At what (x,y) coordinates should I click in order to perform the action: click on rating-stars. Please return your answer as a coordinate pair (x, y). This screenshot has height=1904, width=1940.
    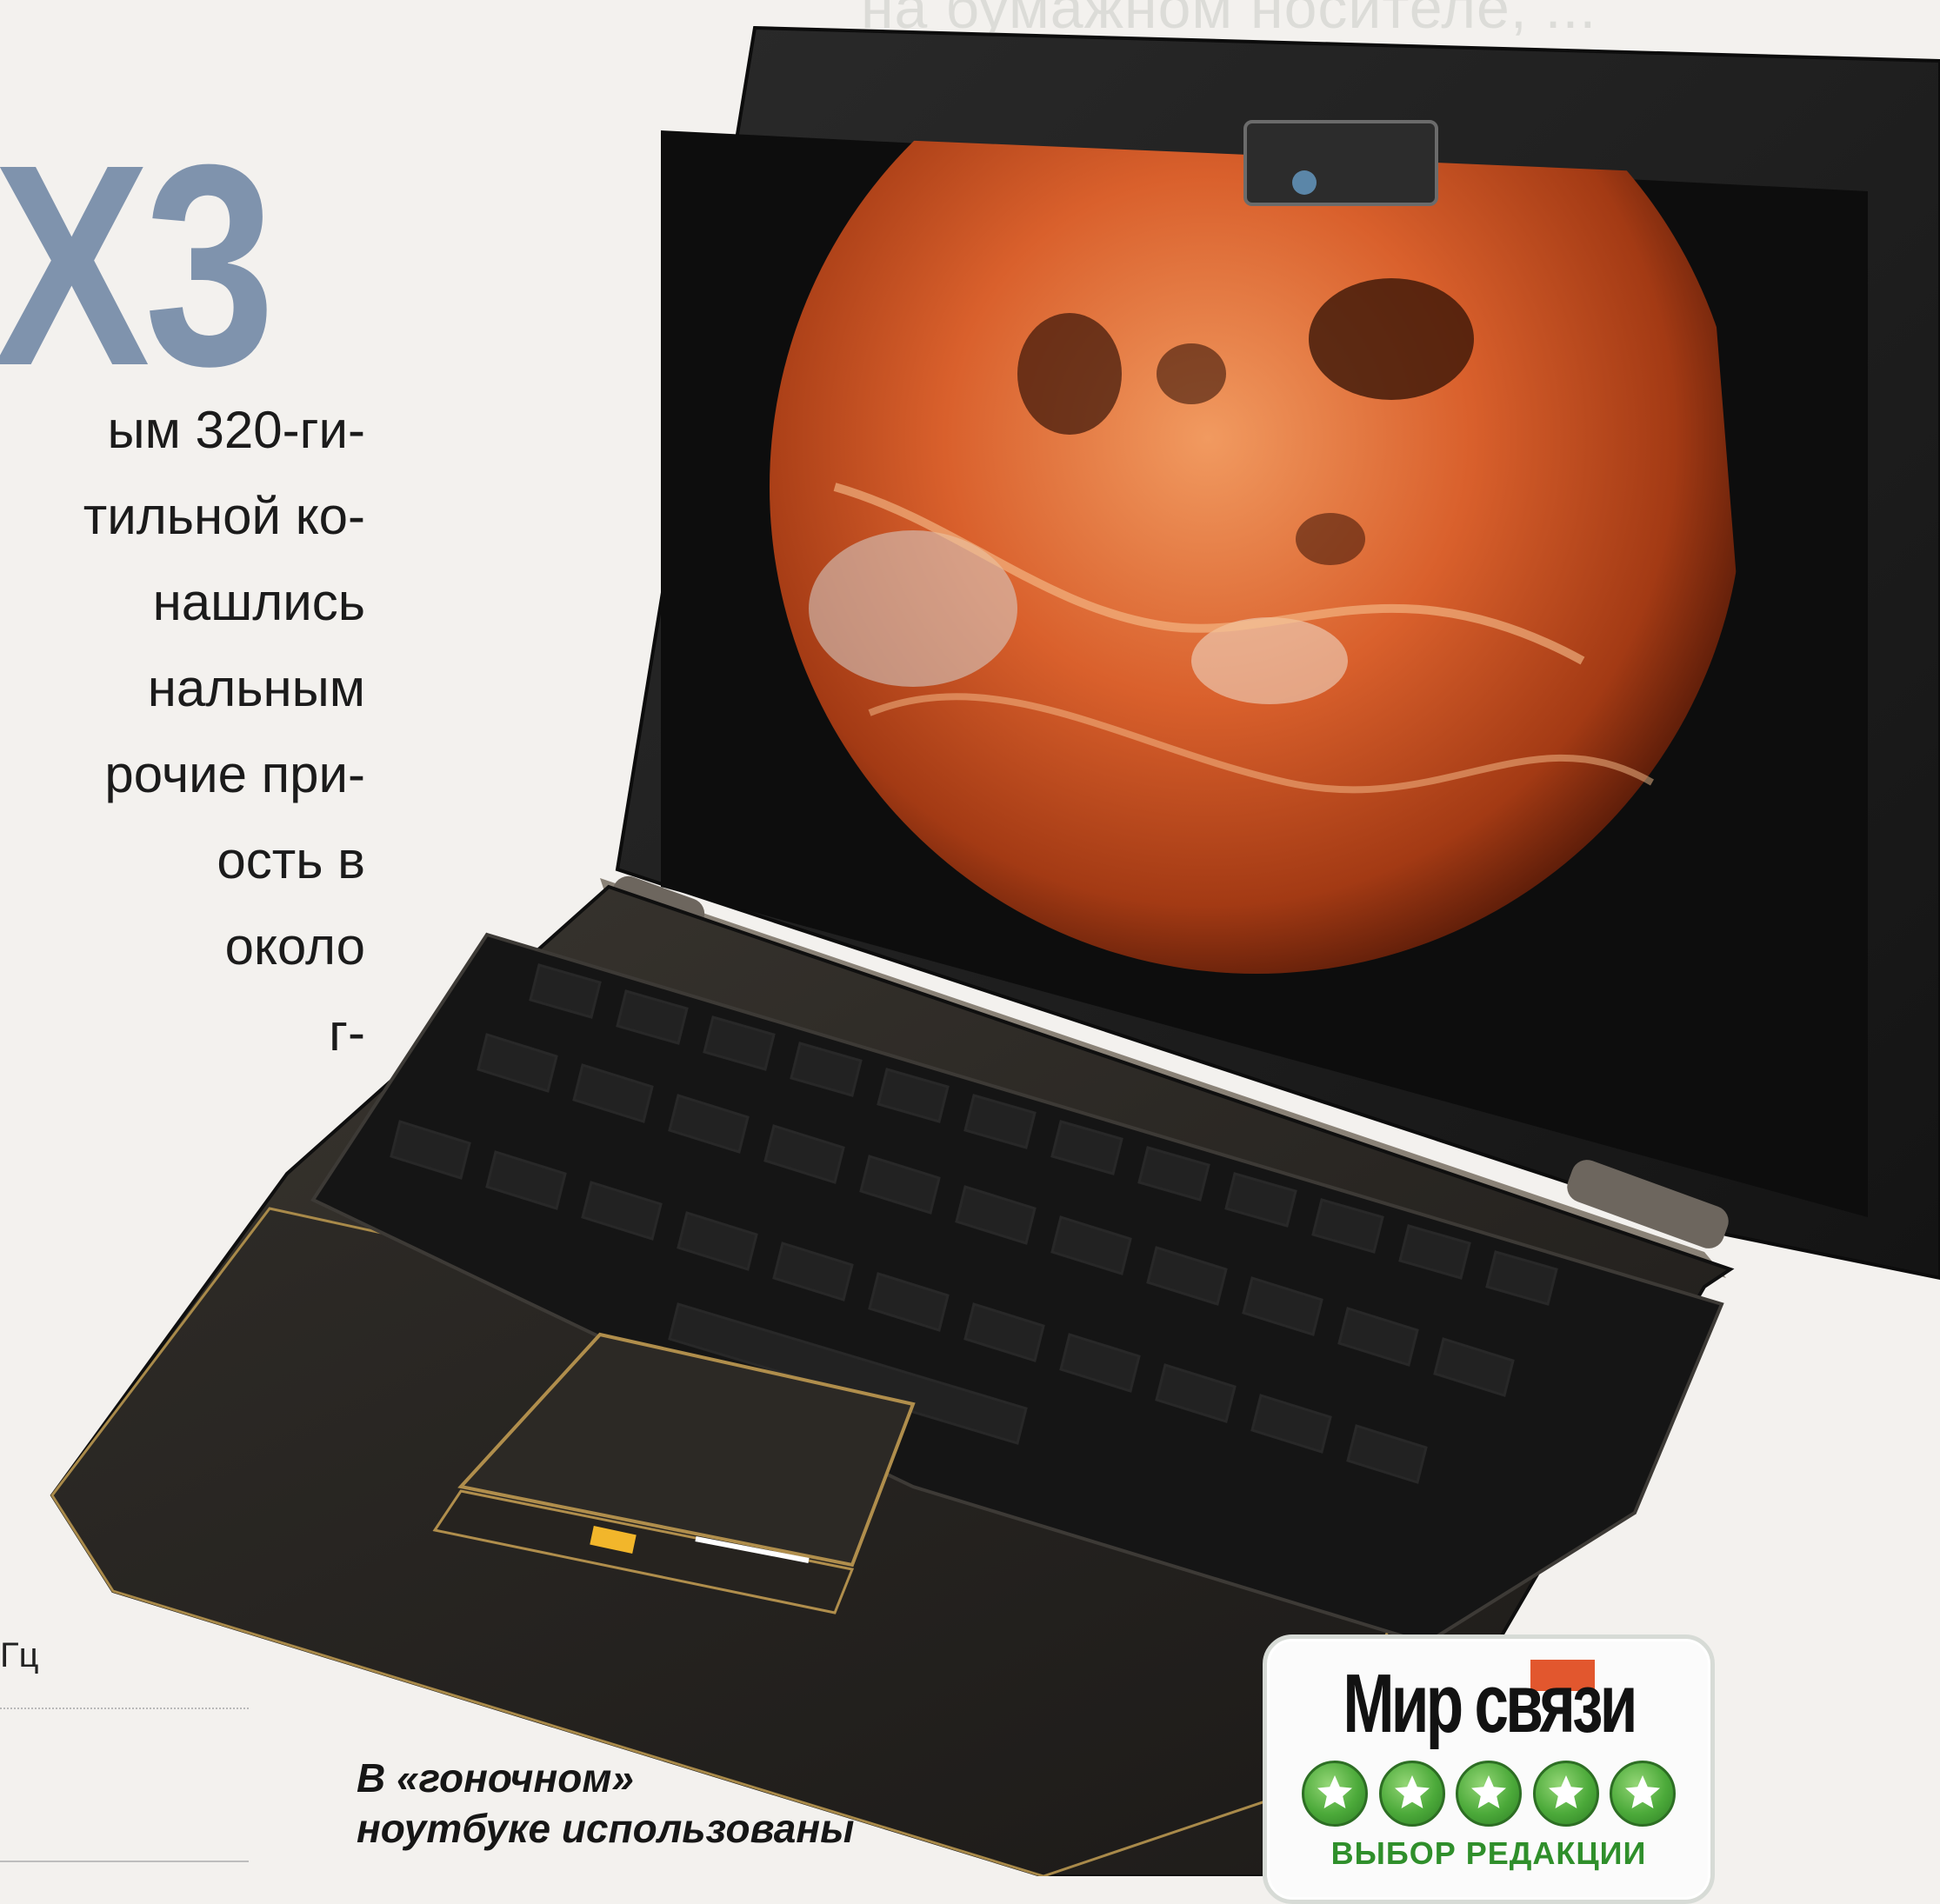
    Looking at the image, I should click on (1489, 1795).